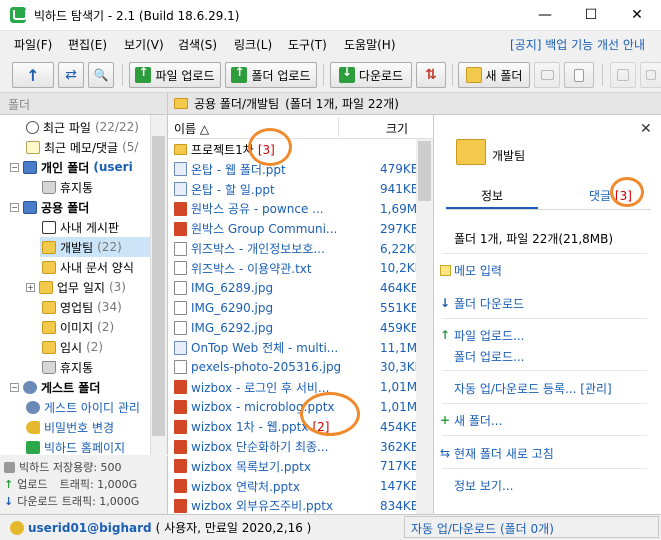  I want to click on window-title: 빅하드 탐색기 - 2.1 (Build 18.6.29.1), so click(137, 16).